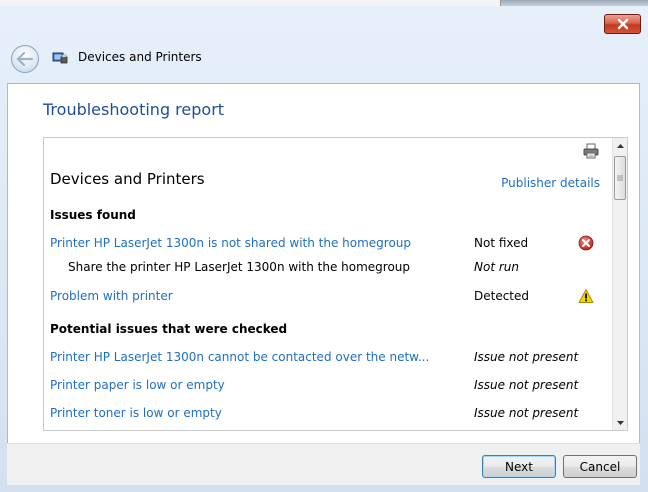 The height and width of the screenshot is (492, 648). What do you see at coordinates (324, 3) in the screenshot?
I see `top-strip` at bounding box center [324, 3].